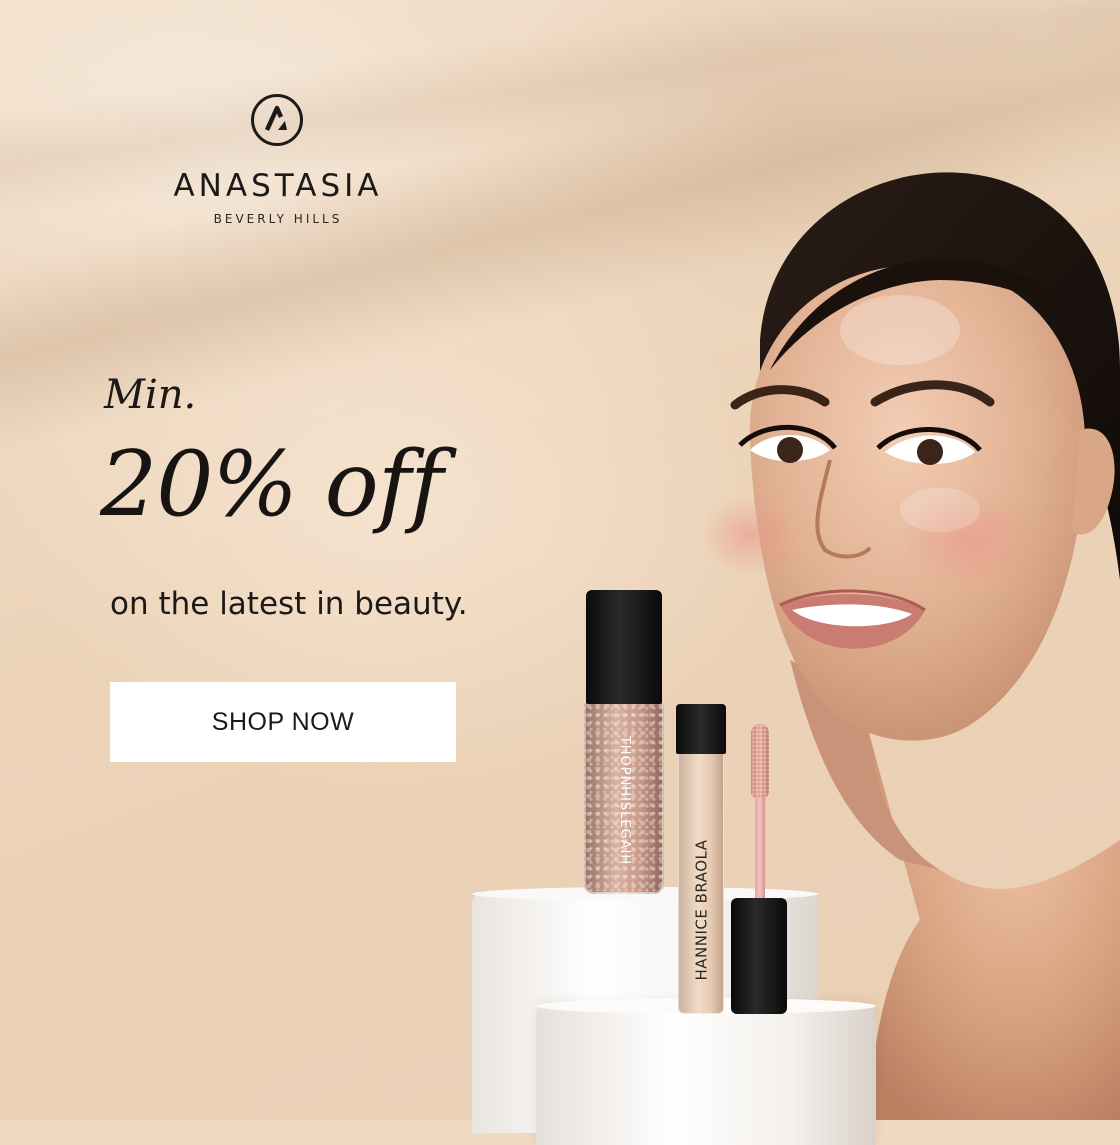 The image size is (1120, 1145). What do you see at coordinates (760, 846) in the screenshot?
I see `applicator-wand` at bounding box center [760, 846].